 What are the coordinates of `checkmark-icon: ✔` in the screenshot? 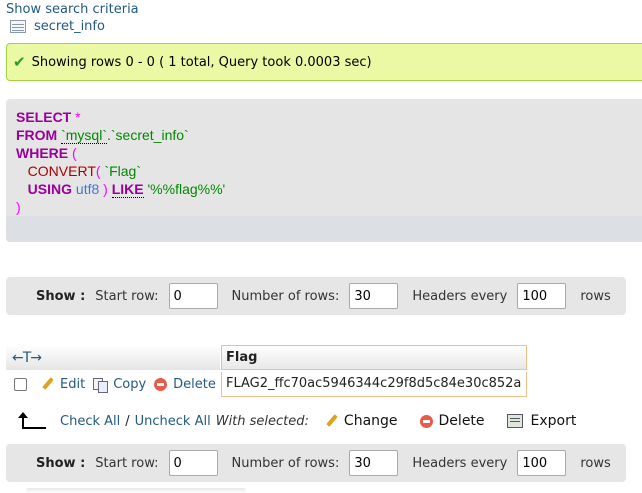 It's located at (19, 62).